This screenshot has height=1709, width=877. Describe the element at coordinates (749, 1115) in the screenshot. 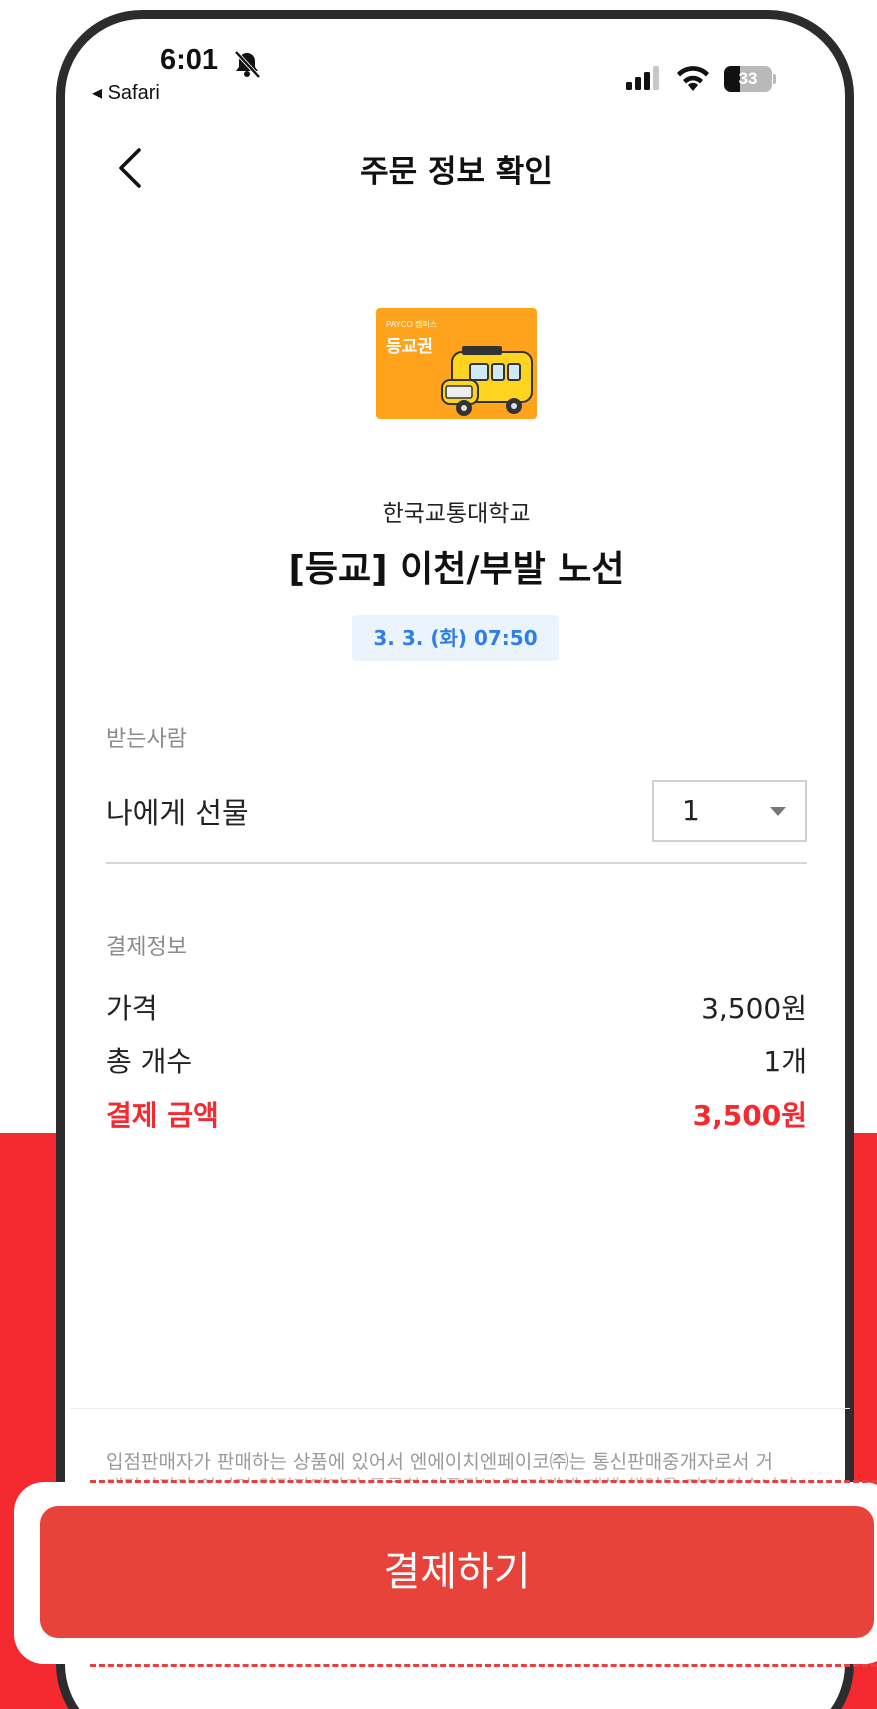

I see `total-value: 3,500원` at that location.